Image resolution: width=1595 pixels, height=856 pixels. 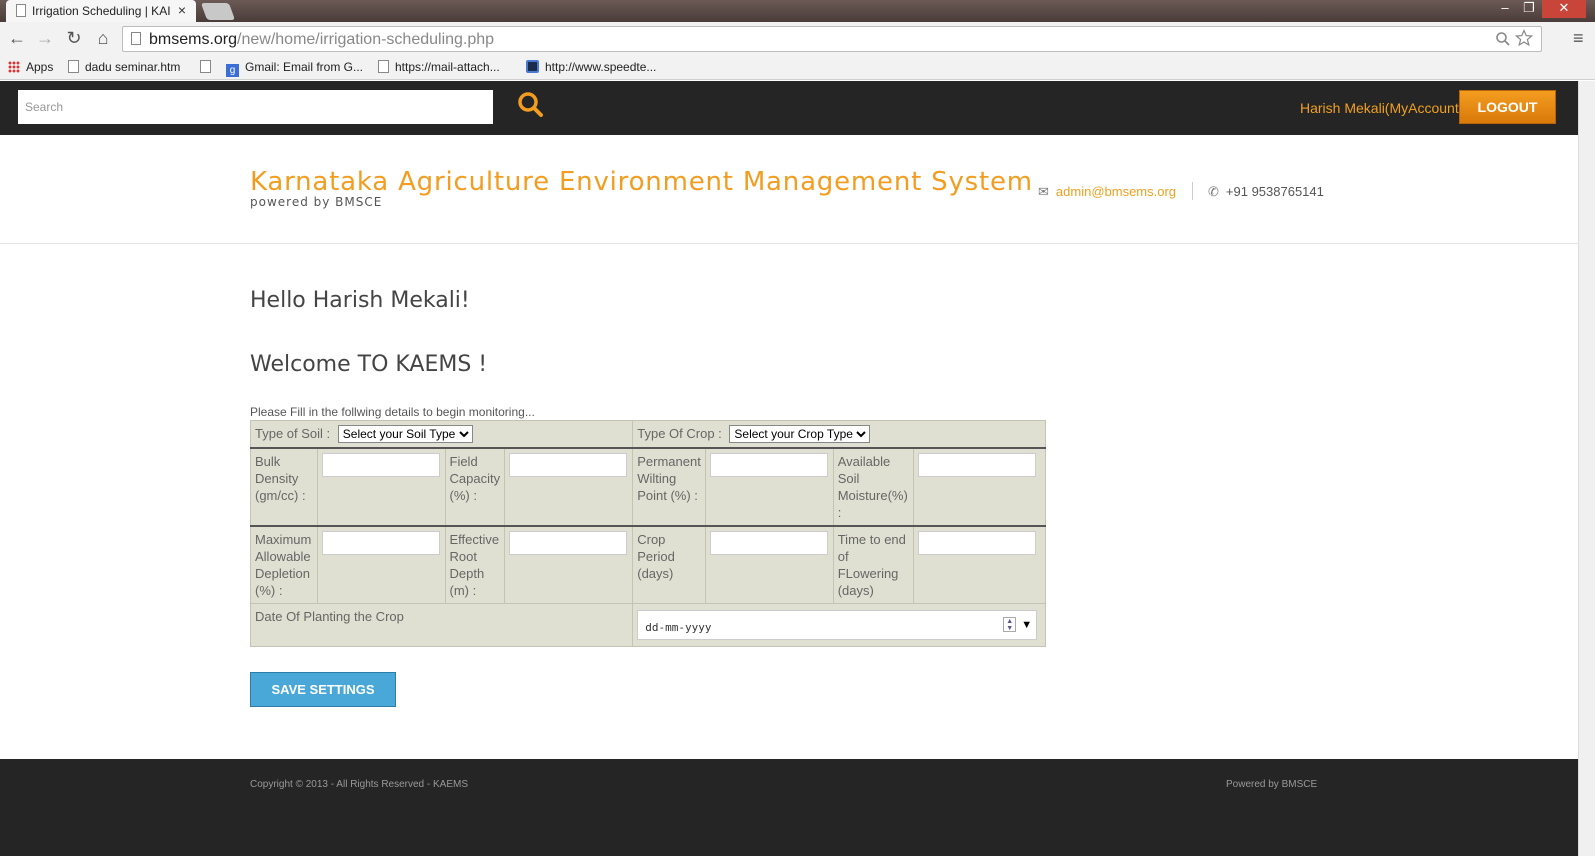 What do you see at coordinates (17, 38) in the screenshot?
I see `back-arrow-icon: ←` at bounding box center [17, 38].